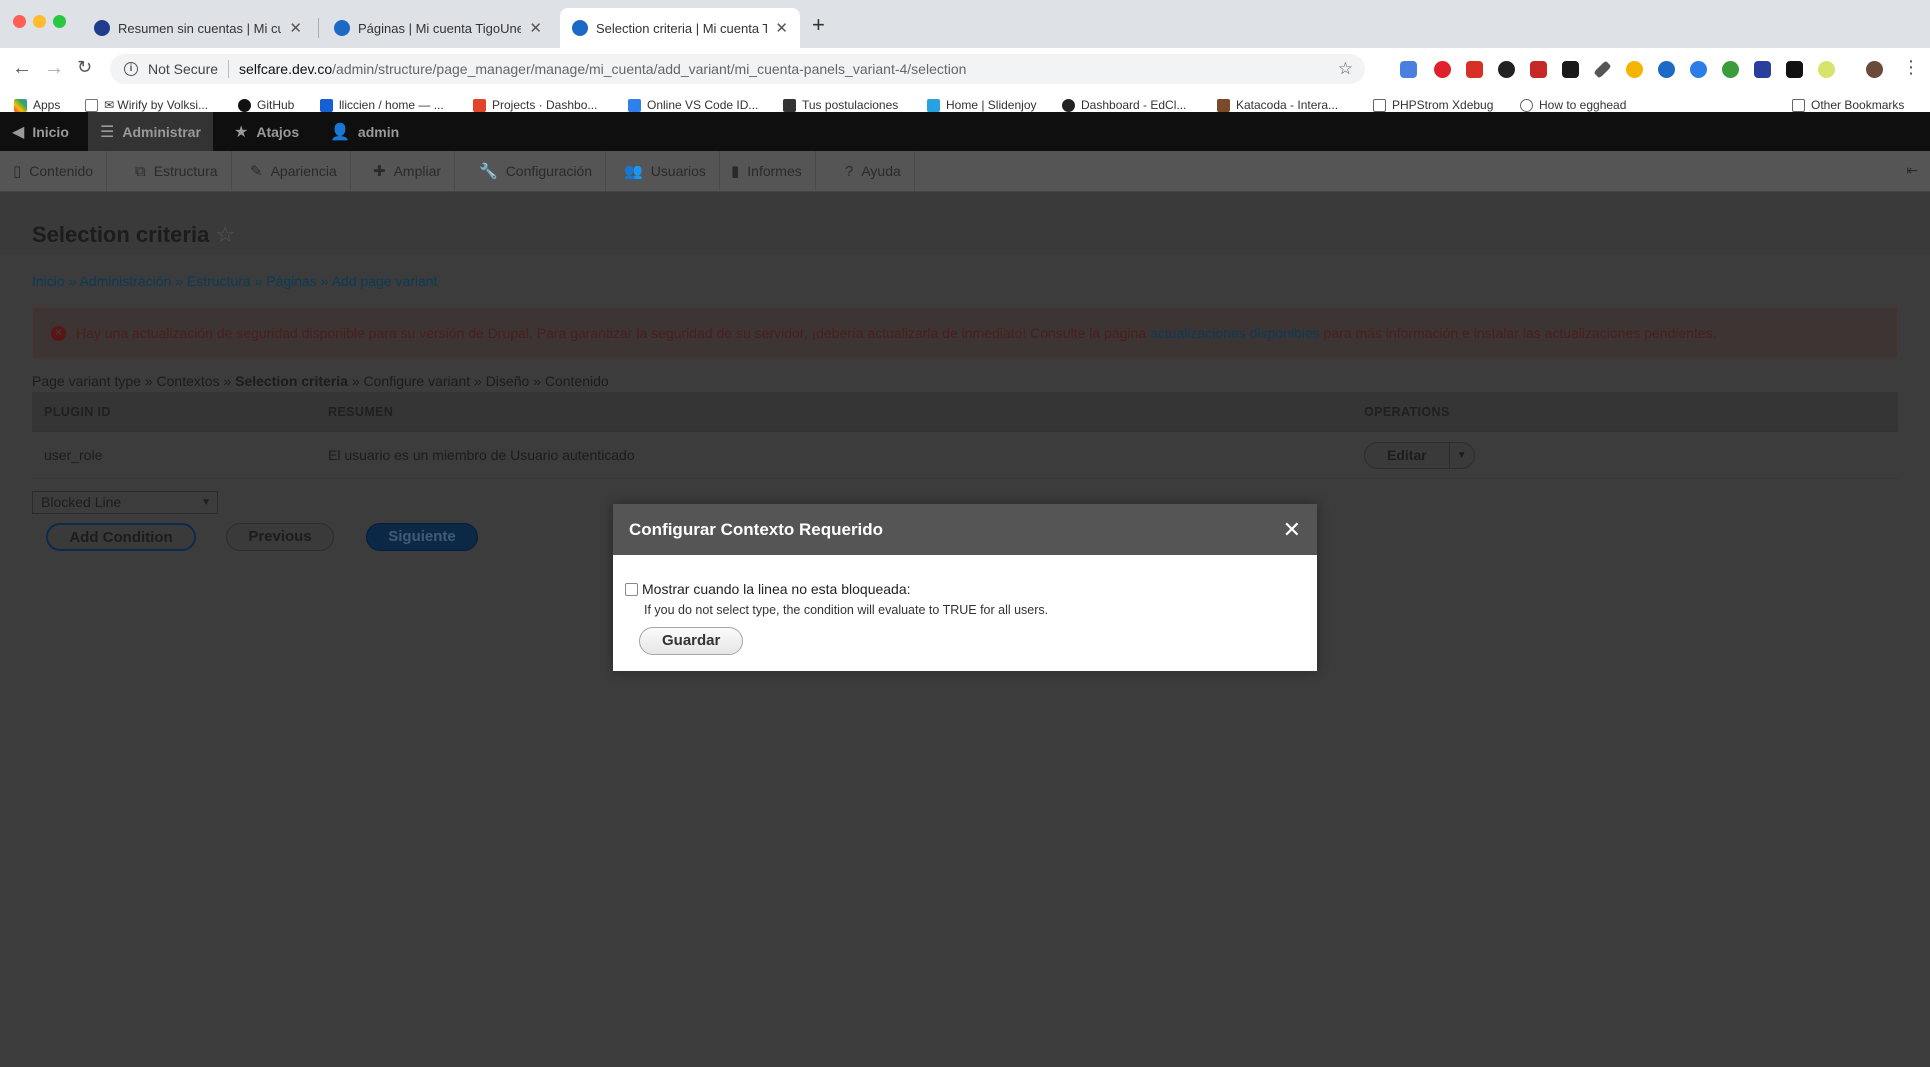 This screenshot has height=1067, width=1930. Describe the element at coordinates (536, 171) in the screenshot. I see `menu-configuracion: 🔧 Configuración` at that location.